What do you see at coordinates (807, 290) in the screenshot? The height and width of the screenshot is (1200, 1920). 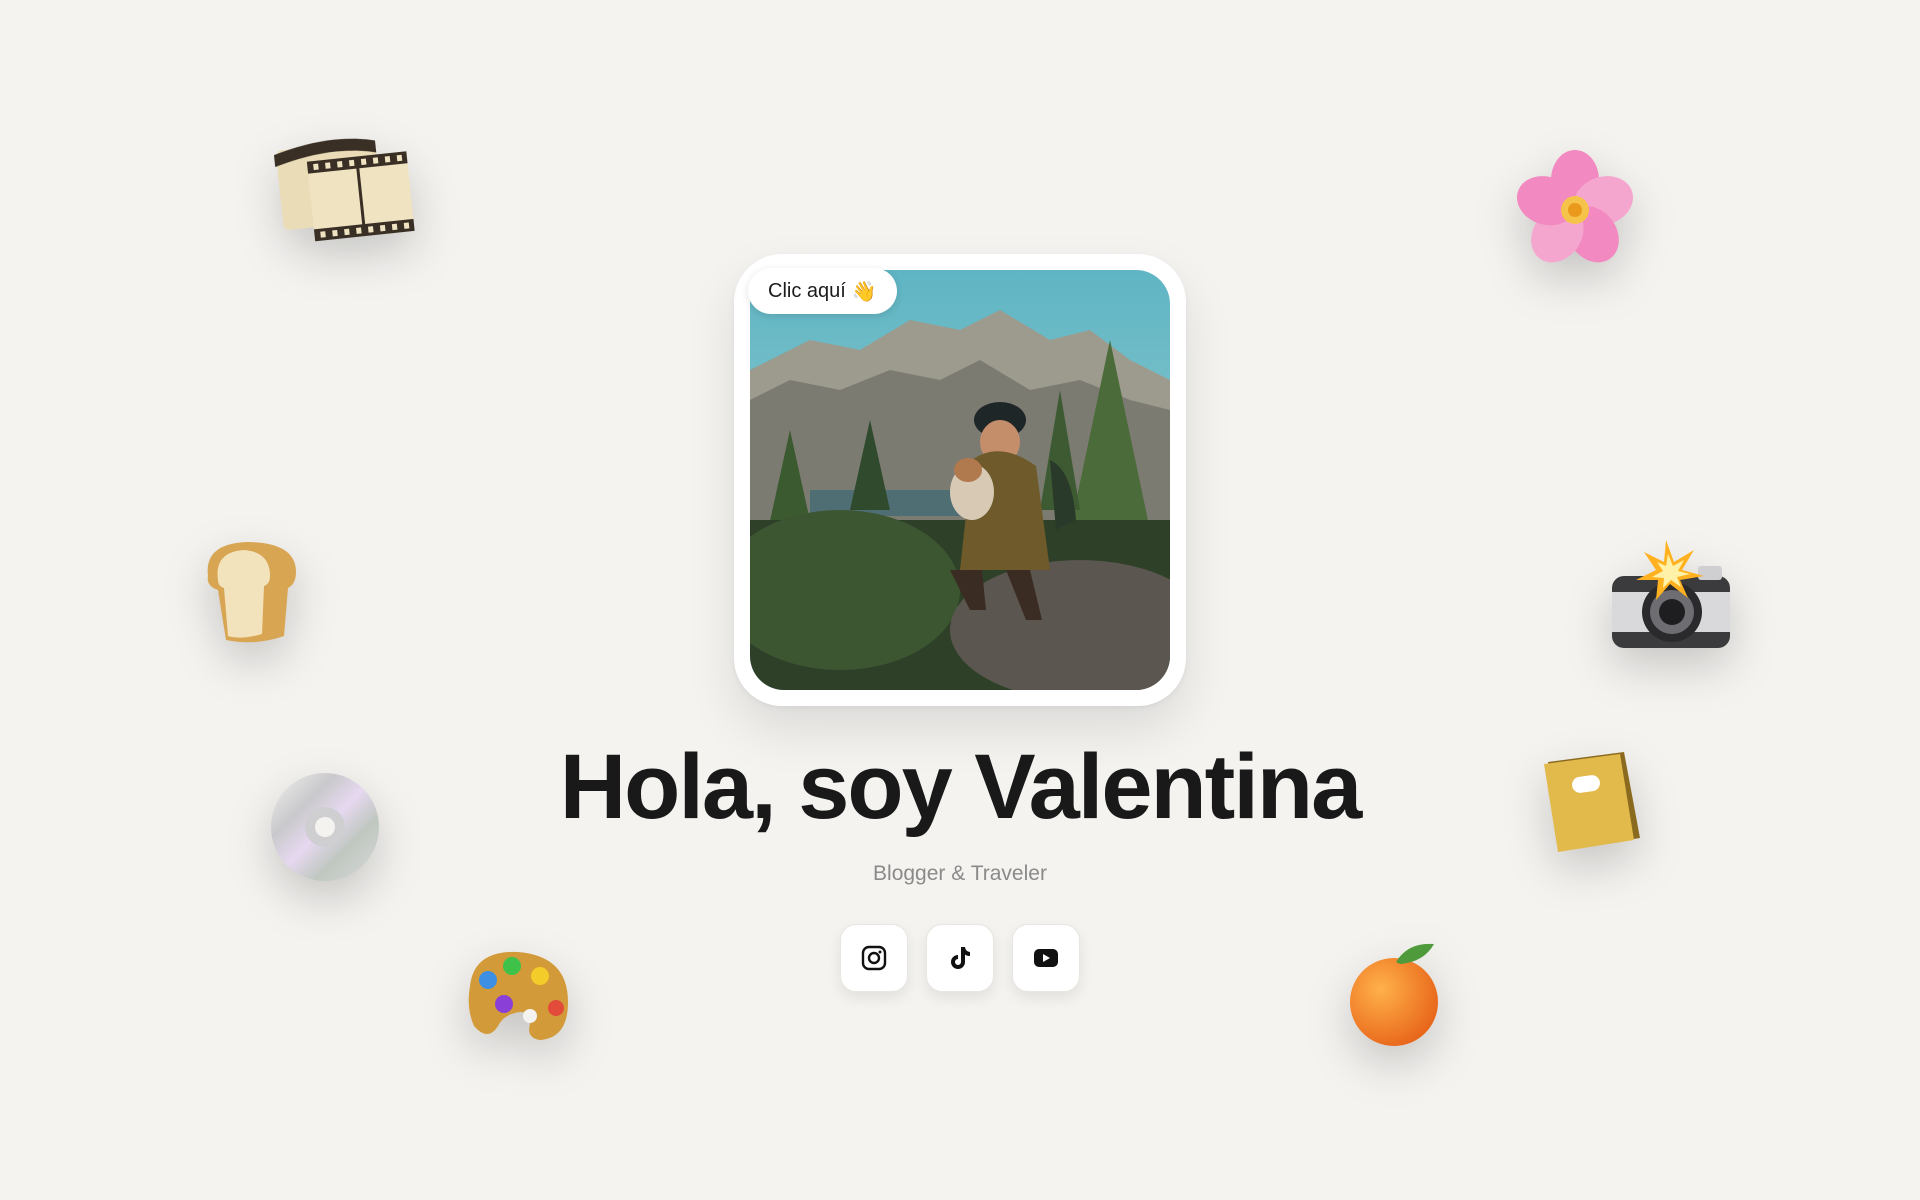 I see `click-here-label: Clic aquí` at bounding box center [807, 290].